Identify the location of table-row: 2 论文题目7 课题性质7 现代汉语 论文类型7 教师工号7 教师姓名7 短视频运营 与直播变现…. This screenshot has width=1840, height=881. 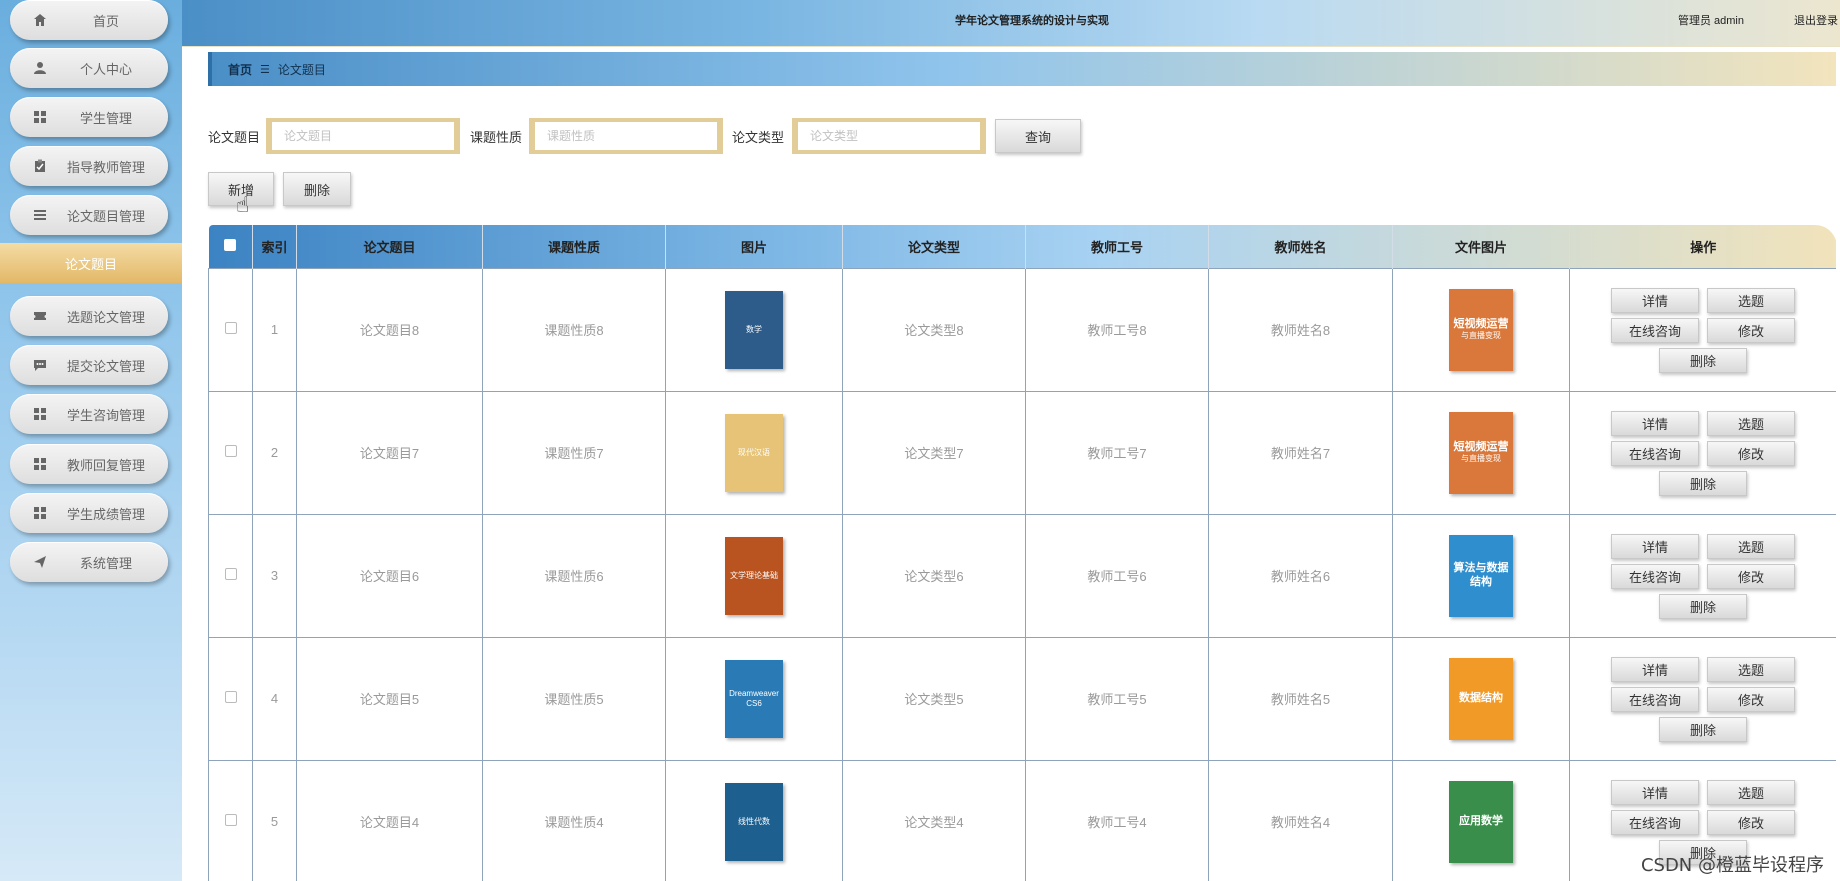
(1022, 452).